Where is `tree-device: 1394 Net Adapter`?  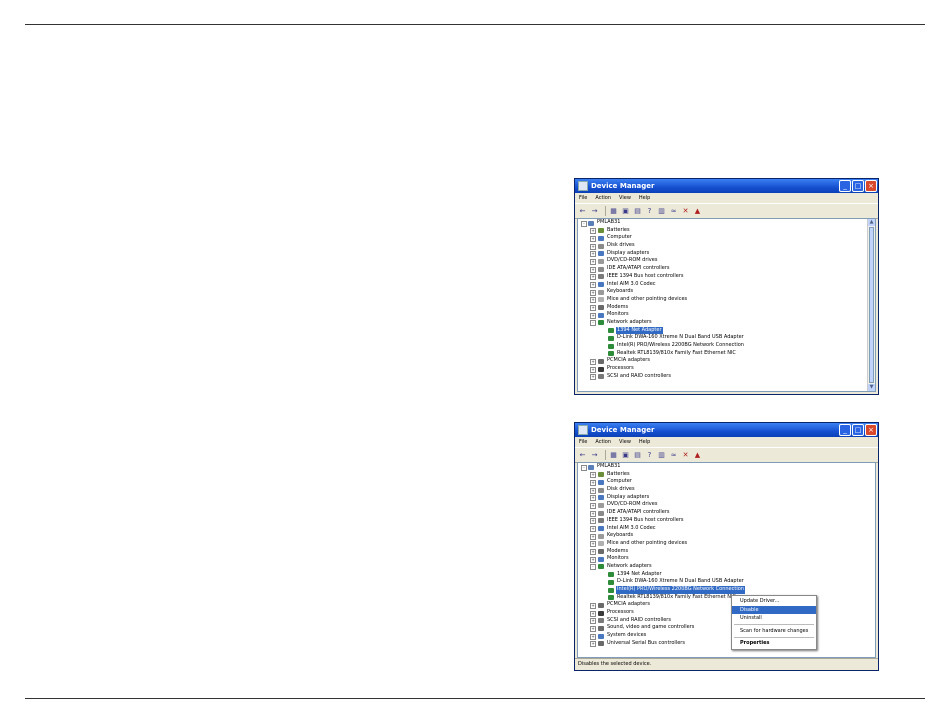 tree-device: 1394 Net Adapter is located at coordinates (726, 330).